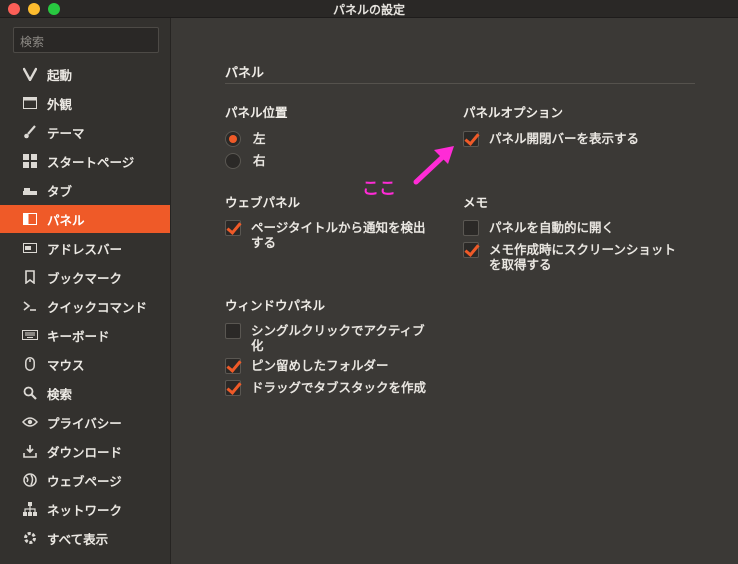 The width and height of the screenshot is (738, 564). What do you see at coordinates (60, 104) in the screenshot?
I see `sidebar-item-label: 外観` at bounding box center [60, 104].